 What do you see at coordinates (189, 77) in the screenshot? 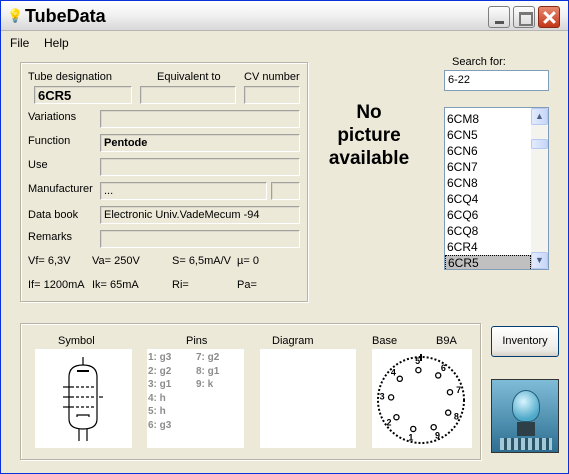
I see `equivalent-label: Equivalent to` at bounding box center [189, 77].